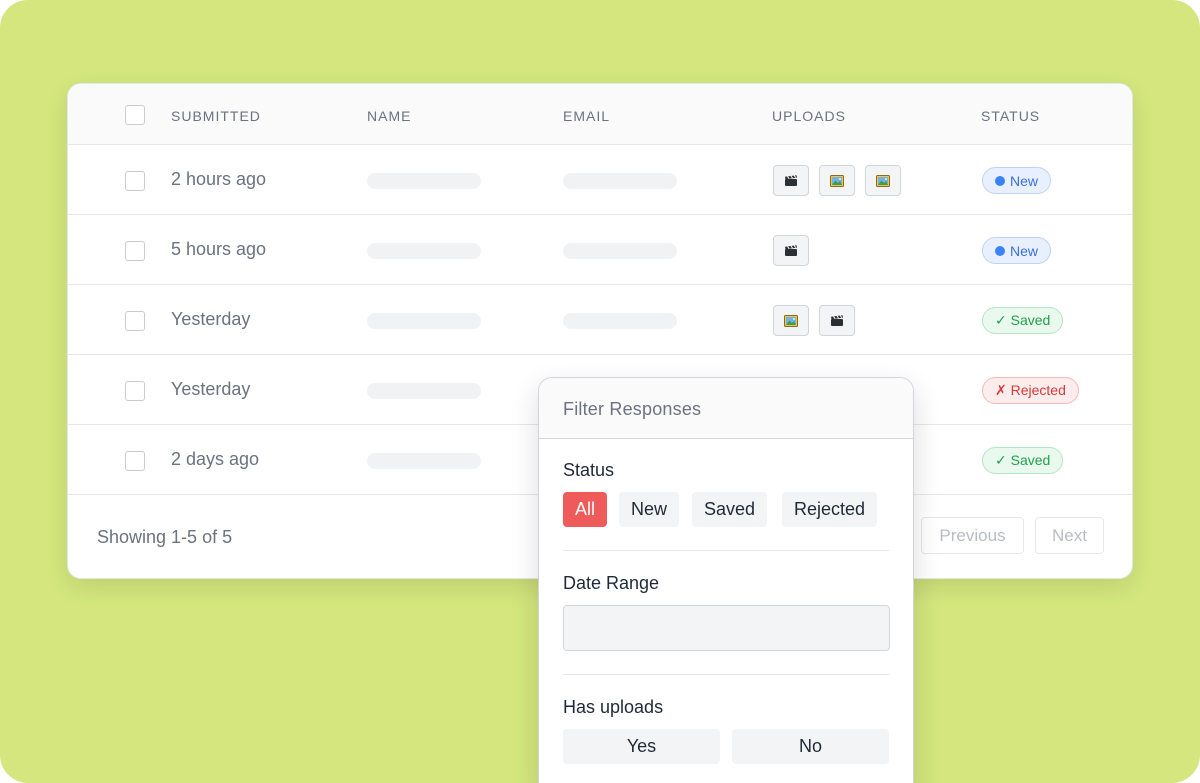 Image resolution: width=1200 pixels, height=783 pixels. I want to click on submitted-time: 5 hours ago, so click(219, 249).